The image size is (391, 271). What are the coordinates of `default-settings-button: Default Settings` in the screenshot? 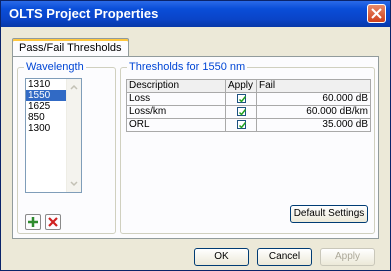 It's located at (329, 214).